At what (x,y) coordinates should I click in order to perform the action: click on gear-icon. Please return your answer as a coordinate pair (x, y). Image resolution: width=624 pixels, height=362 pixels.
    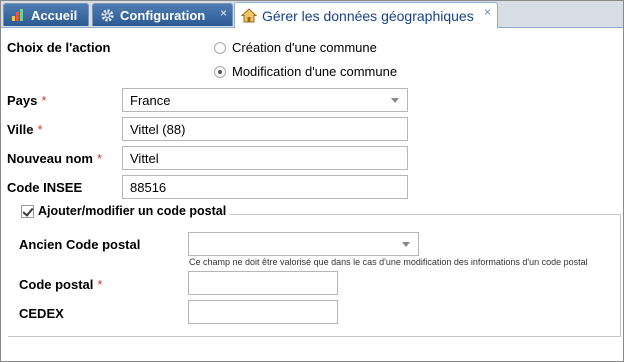
    Looking at the image, I should click on (107, 15).